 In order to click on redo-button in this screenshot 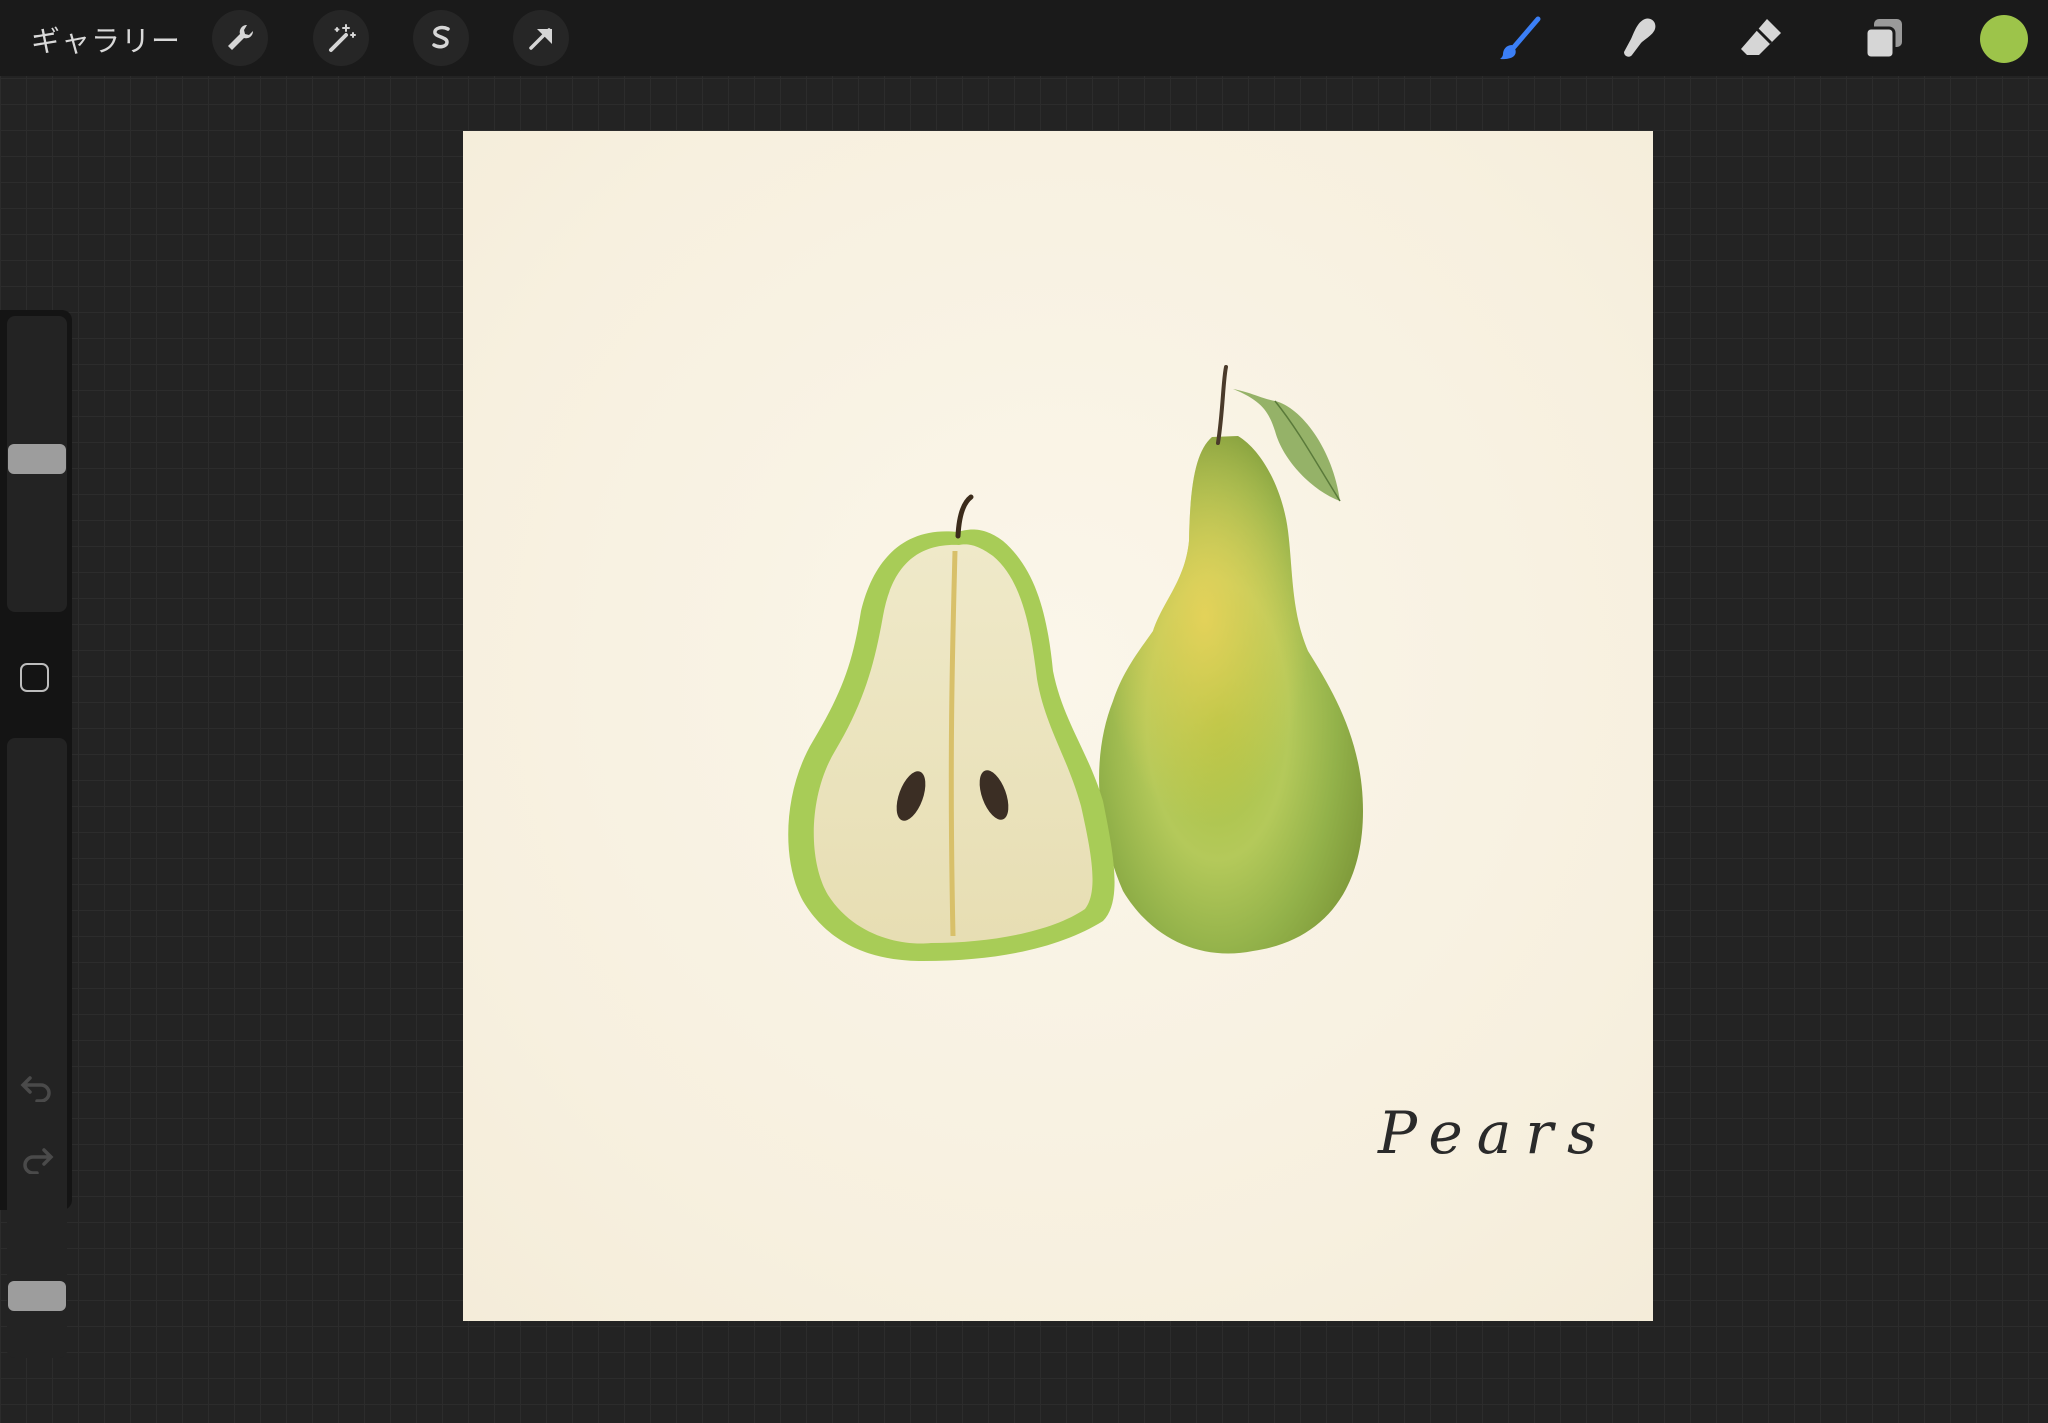, I will do `click(37, 1160)`.